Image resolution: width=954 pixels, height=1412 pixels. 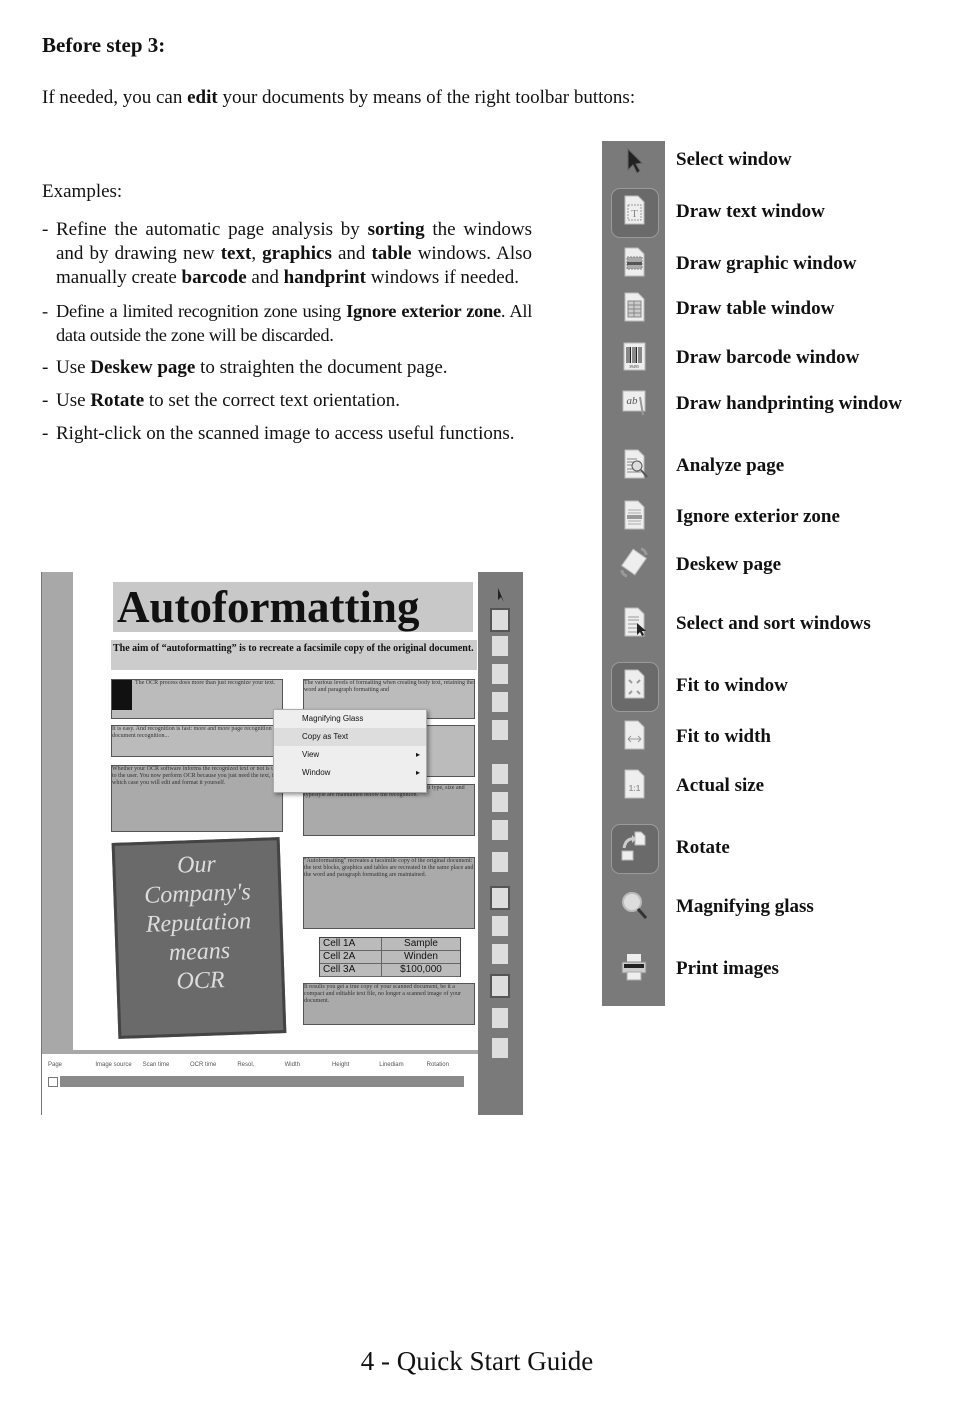 I want to click on text-run: windows if needed., so click(x=442, y=277).